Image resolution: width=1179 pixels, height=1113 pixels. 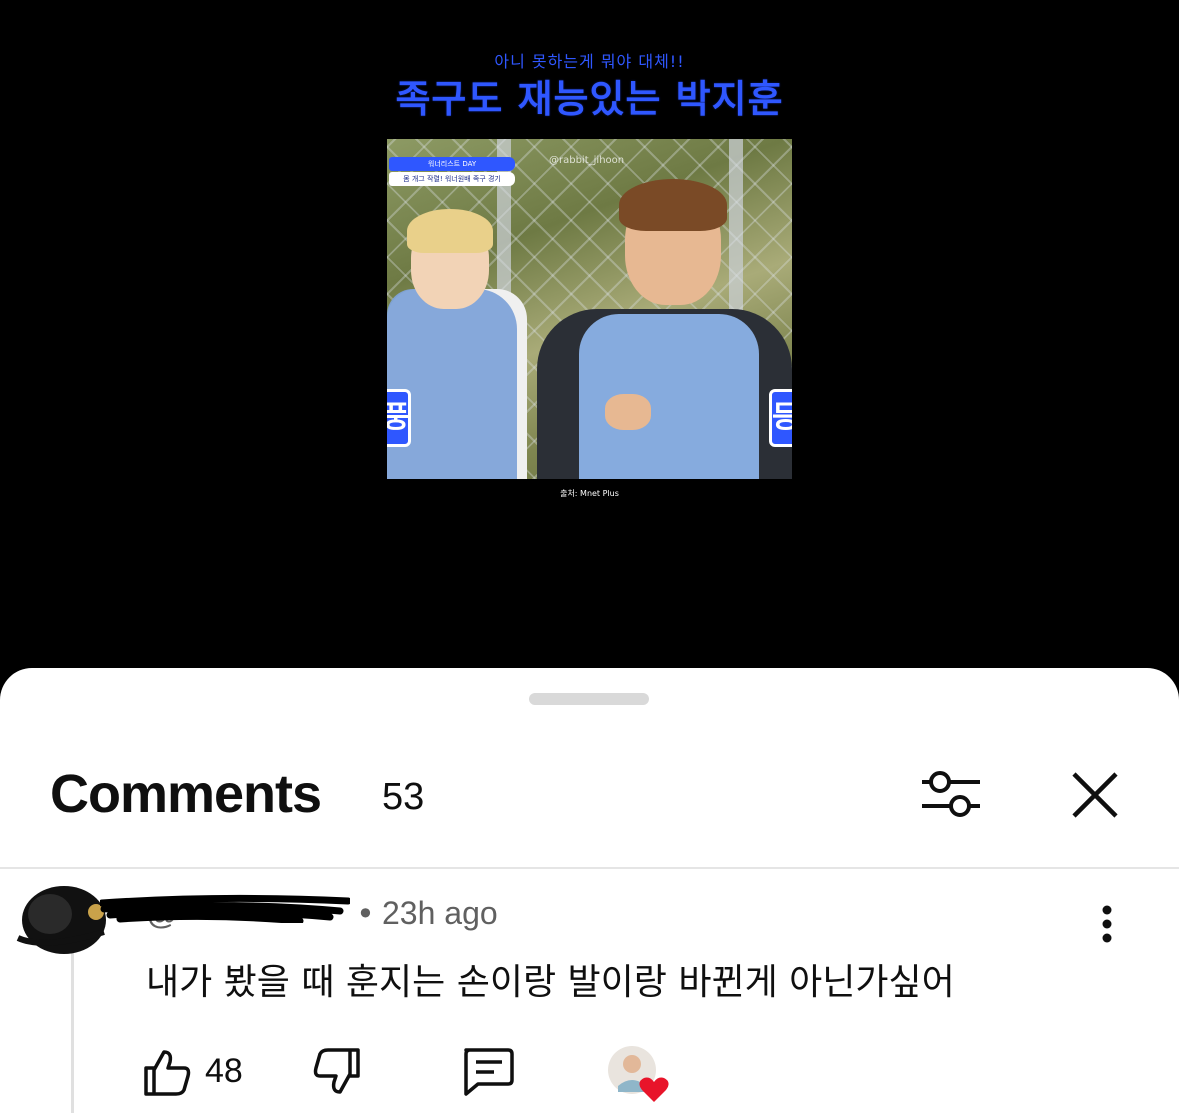 What do you see at coordinates (403, 797) in the screenshot?
I see `comments-count: 53` at bounding box center [403, 797].